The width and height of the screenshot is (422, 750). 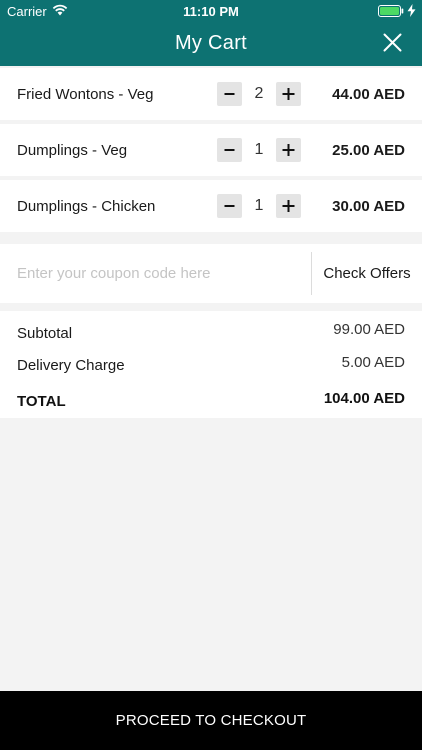 I want to click on total-label: TOTAL, so click(x=41, y=401).